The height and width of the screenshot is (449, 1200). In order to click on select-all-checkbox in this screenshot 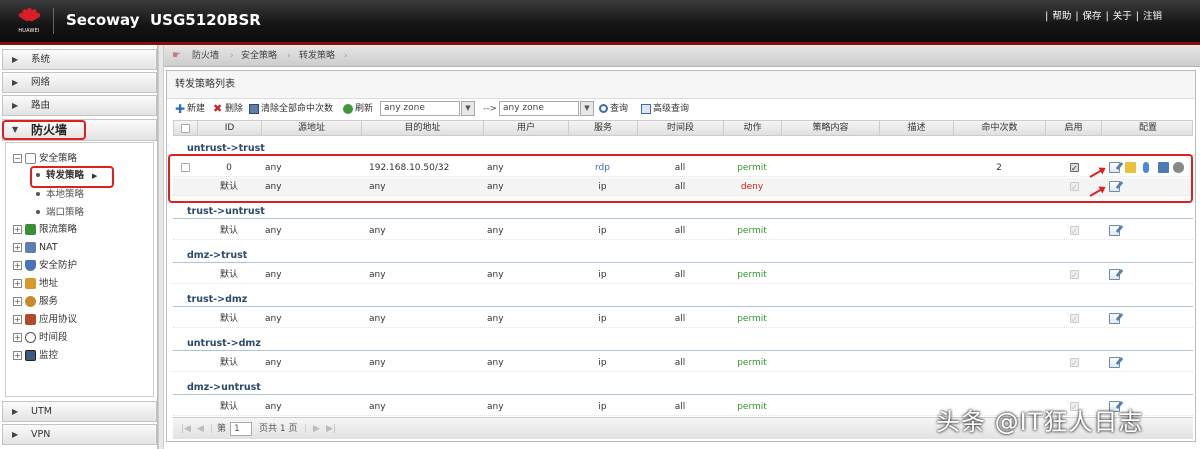, I will do `click(185, 128)`.